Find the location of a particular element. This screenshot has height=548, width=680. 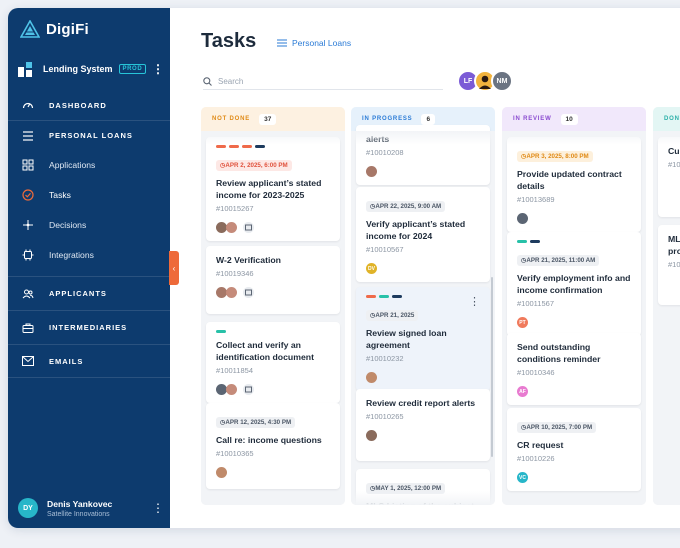

assignee-avatar: AF is located at coordinates (522, 391).